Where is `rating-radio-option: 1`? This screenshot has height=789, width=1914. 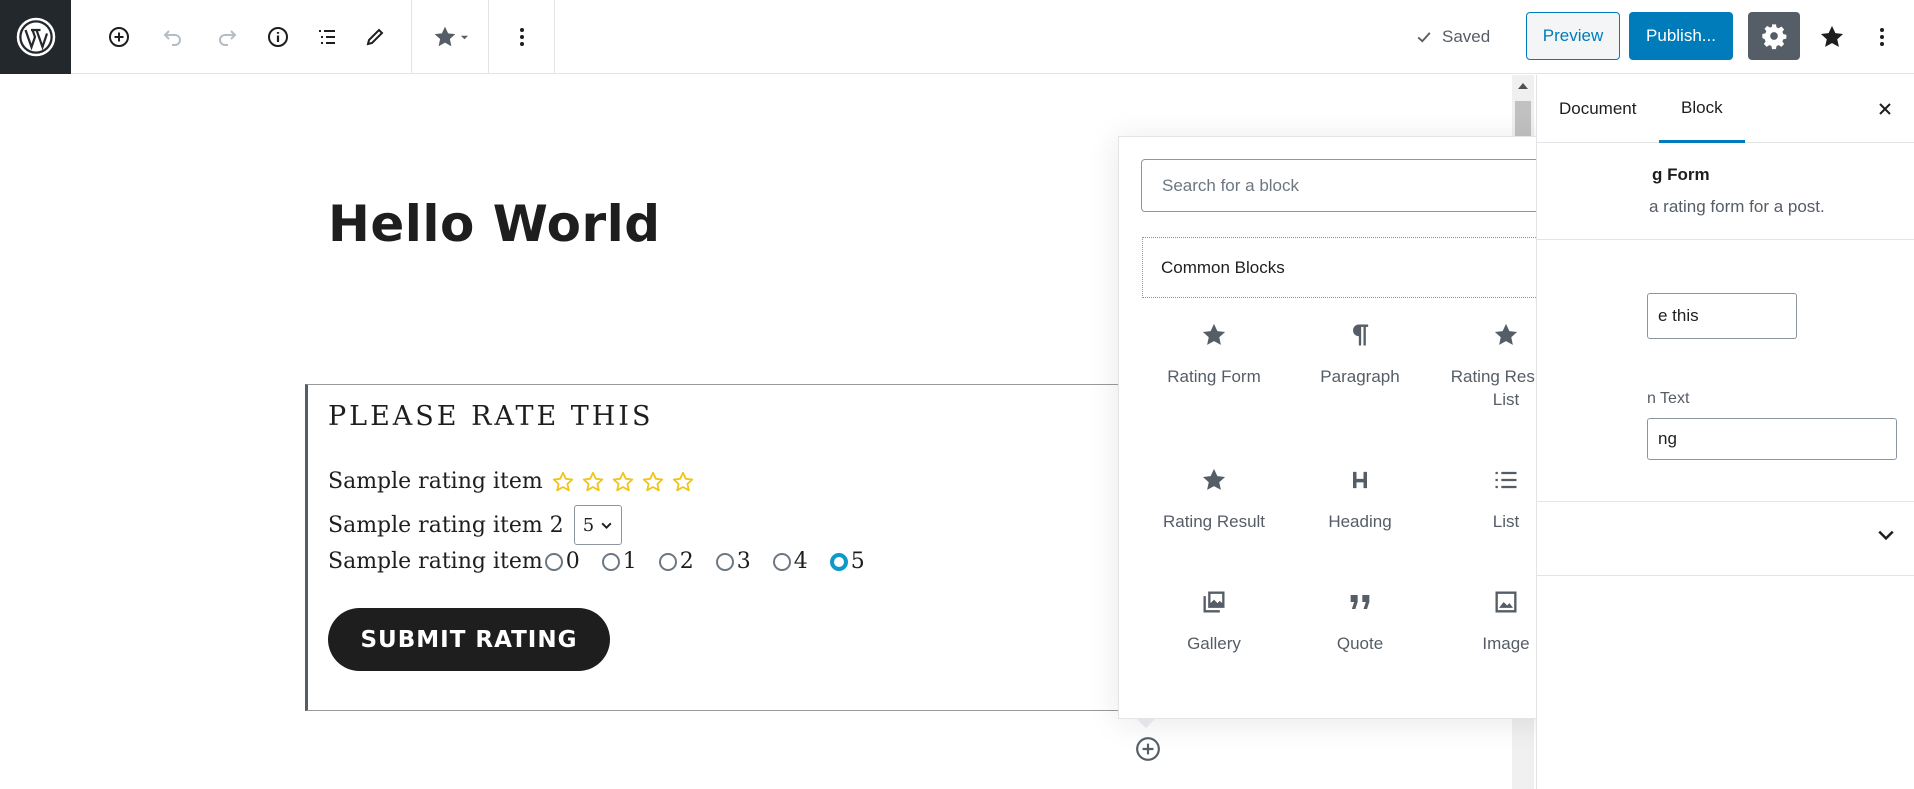
rating-radio-option: 1 is located at coordinates (619, 561).